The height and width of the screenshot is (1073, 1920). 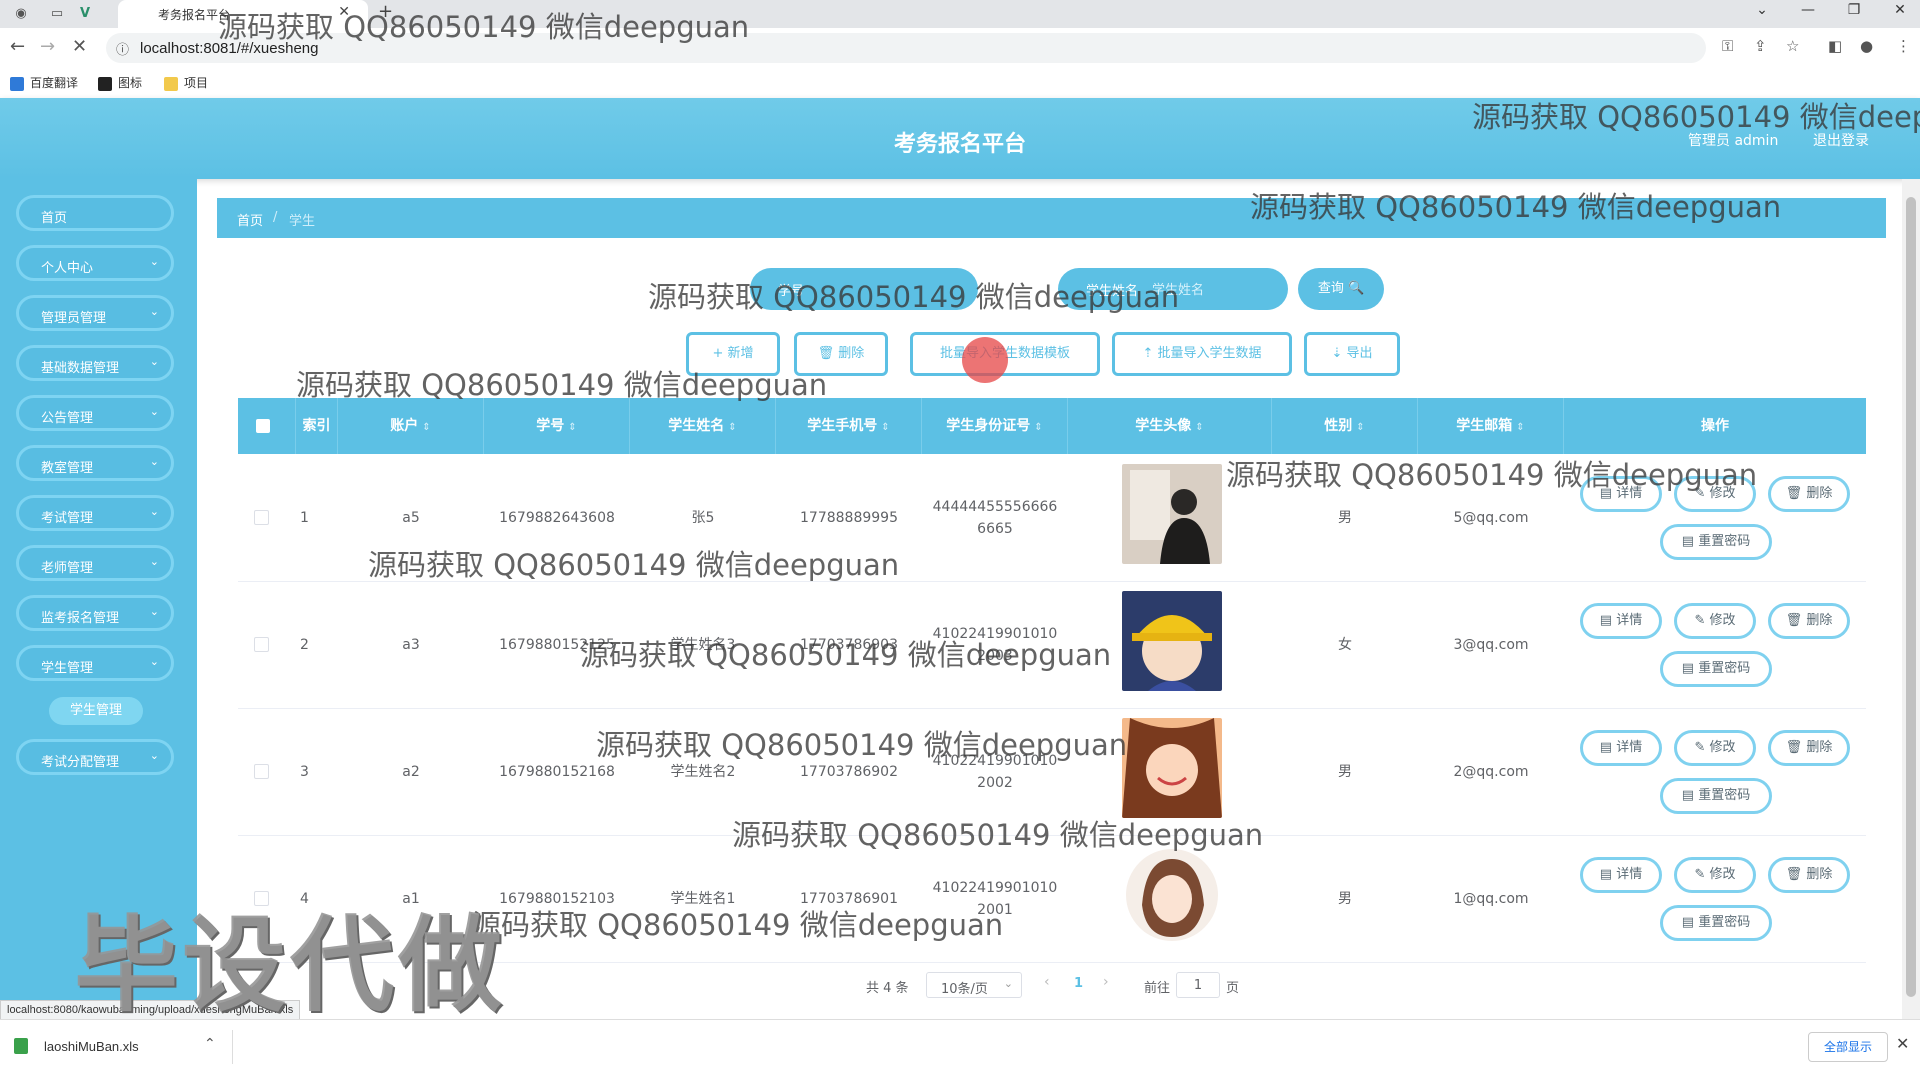 I want to click on back-icon: ←, so click(x=17, y=46).